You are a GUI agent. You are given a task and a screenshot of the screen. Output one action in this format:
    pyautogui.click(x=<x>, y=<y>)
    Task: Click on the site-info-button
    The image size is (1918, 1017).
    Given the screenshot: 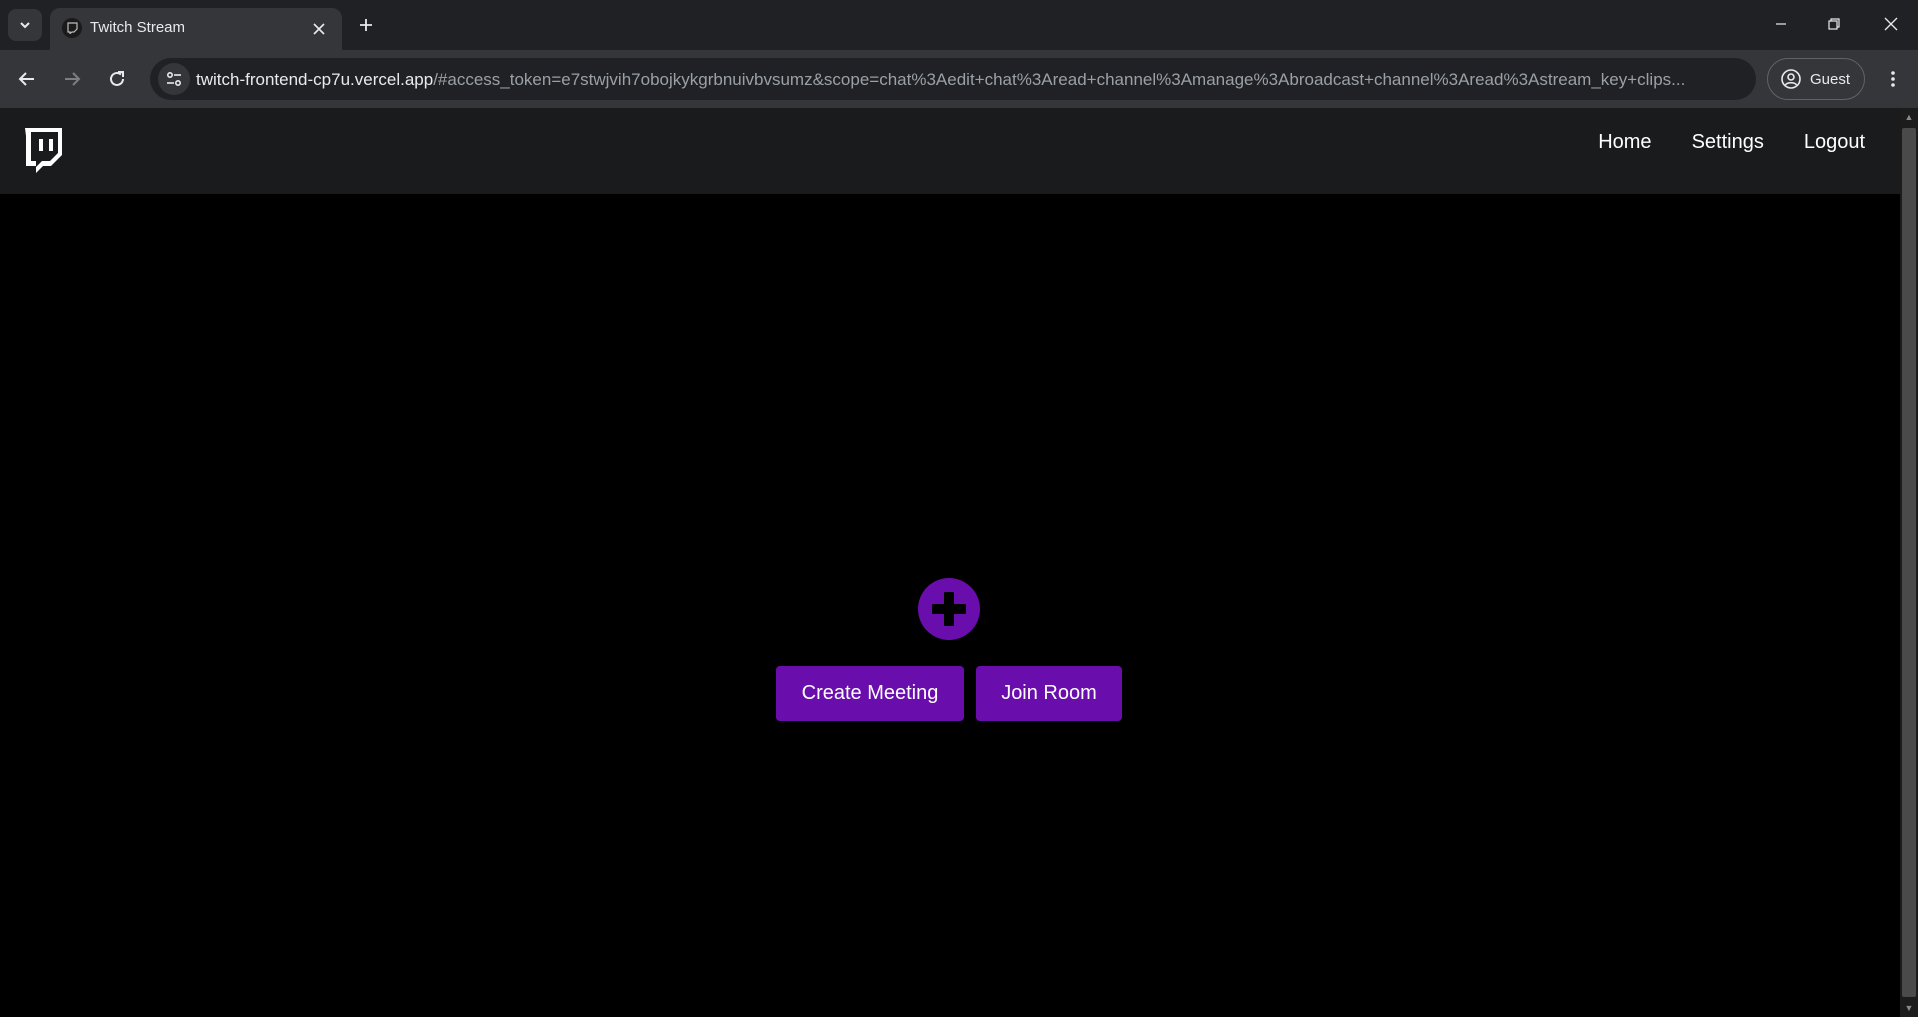 What is the action you would take?
    pyautogui.click(x=174, y=79)
    